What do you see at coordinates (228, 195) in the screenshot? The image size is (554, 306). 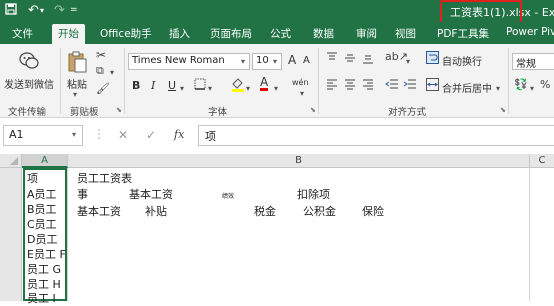 I see `cell-b2-performance: 绩效` at bounding box center [228, 195].